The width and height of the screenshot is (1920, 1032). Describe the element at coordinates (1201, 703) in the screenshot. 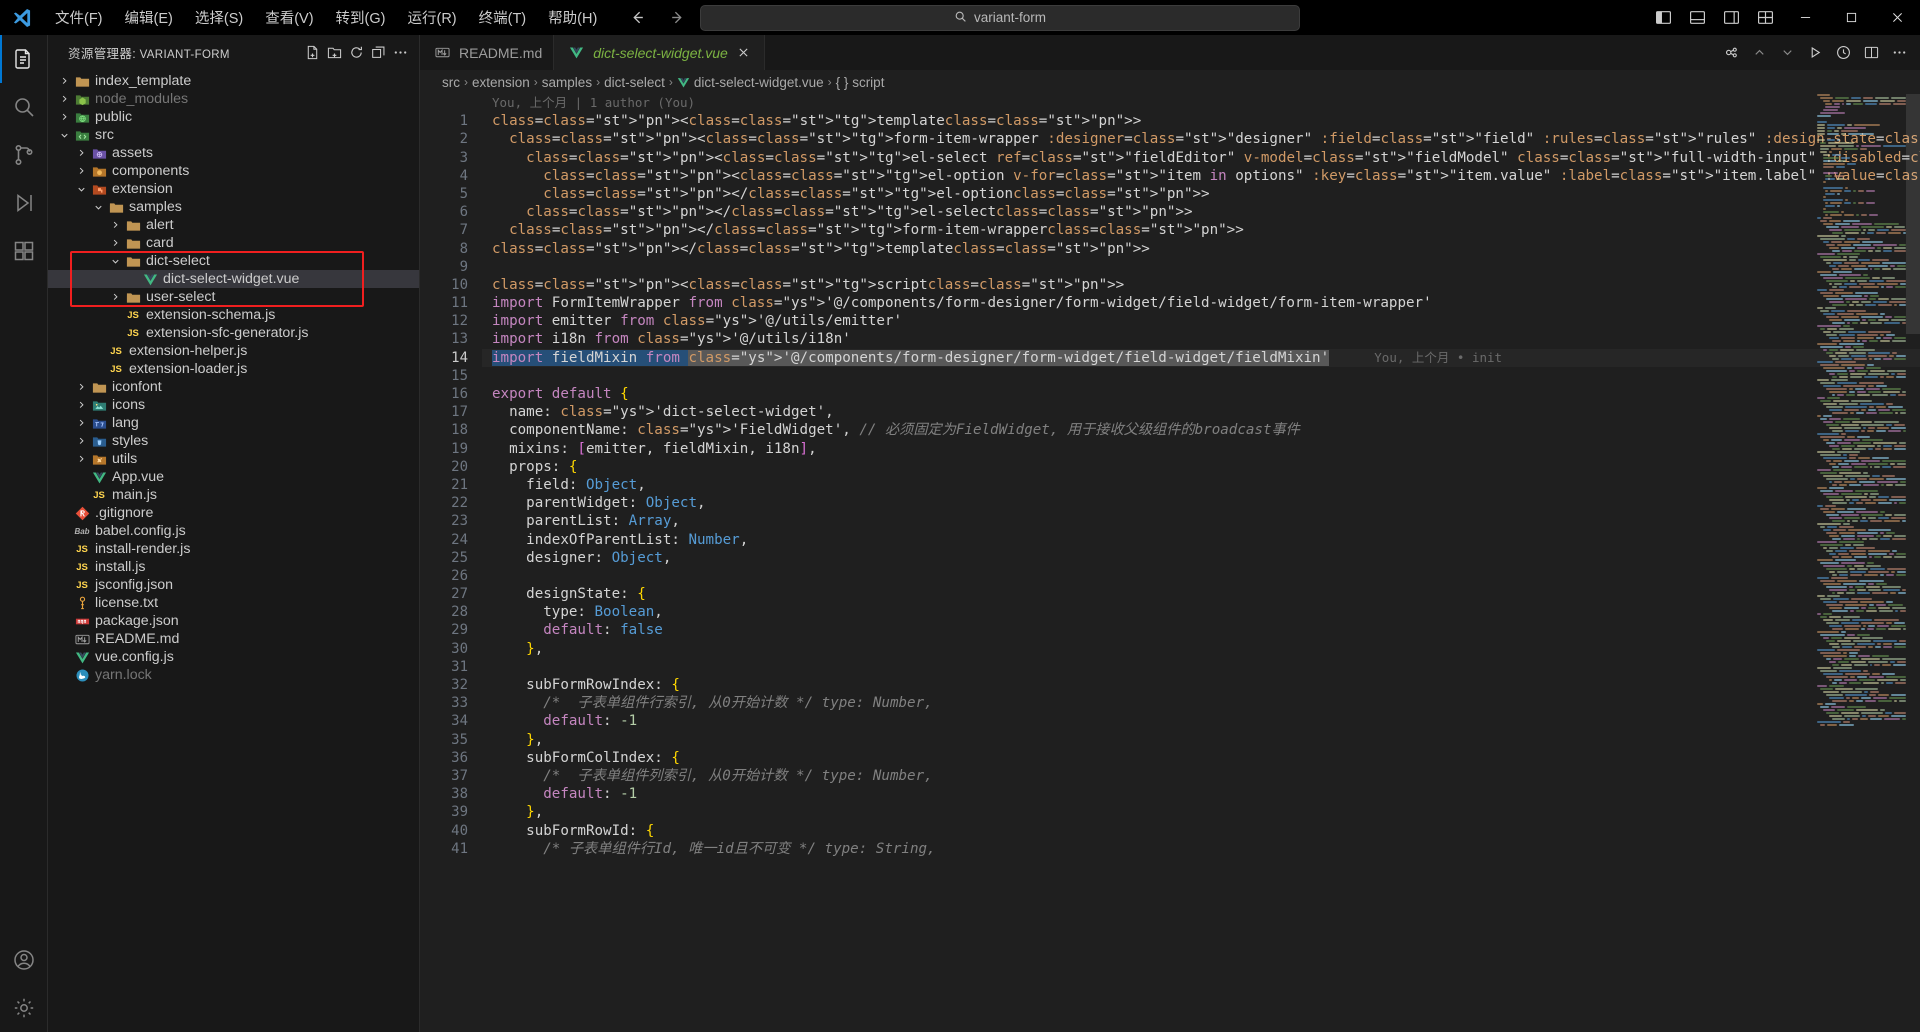

I see `code-line: /* 子表单组件行索引, 从0开始计数 */ type: Number,` at that location.